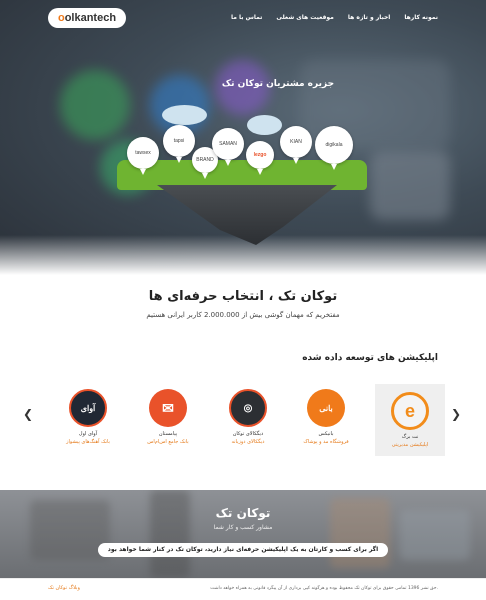 This screenshot has width=486, height=600. Describe the element at coordinates (168, 442) in the screenshot. I see `app-desc: بانک جامع اس‌ام‌اس` at that location.